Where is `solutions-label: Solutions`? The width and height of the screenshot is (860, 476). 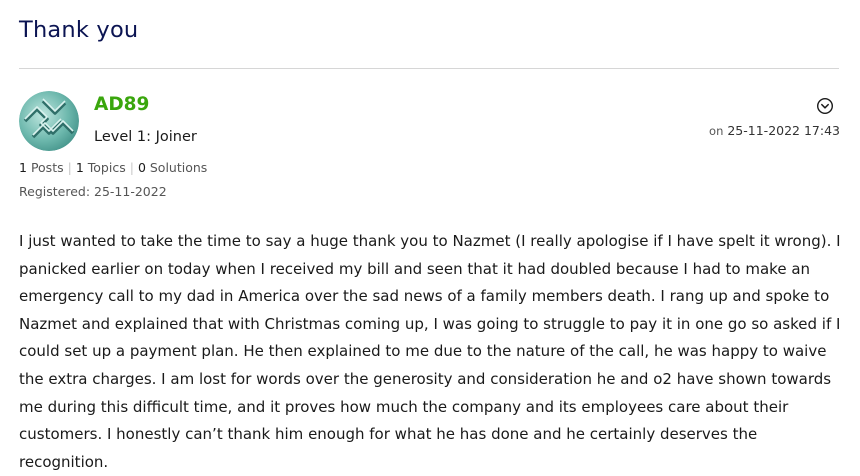 solutions-label: Solutions is located at coordinates (178, 167).